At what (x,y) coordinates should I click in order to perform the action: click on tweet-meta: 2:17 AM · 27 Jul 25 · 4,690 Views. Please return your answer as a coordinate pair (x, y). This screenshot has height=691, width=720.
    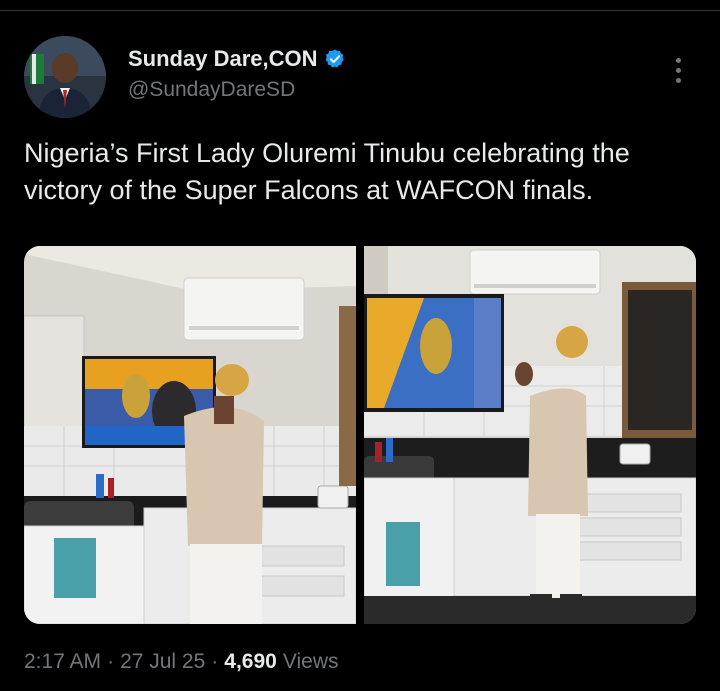
    Looking at the image, I should click on (181, 662).